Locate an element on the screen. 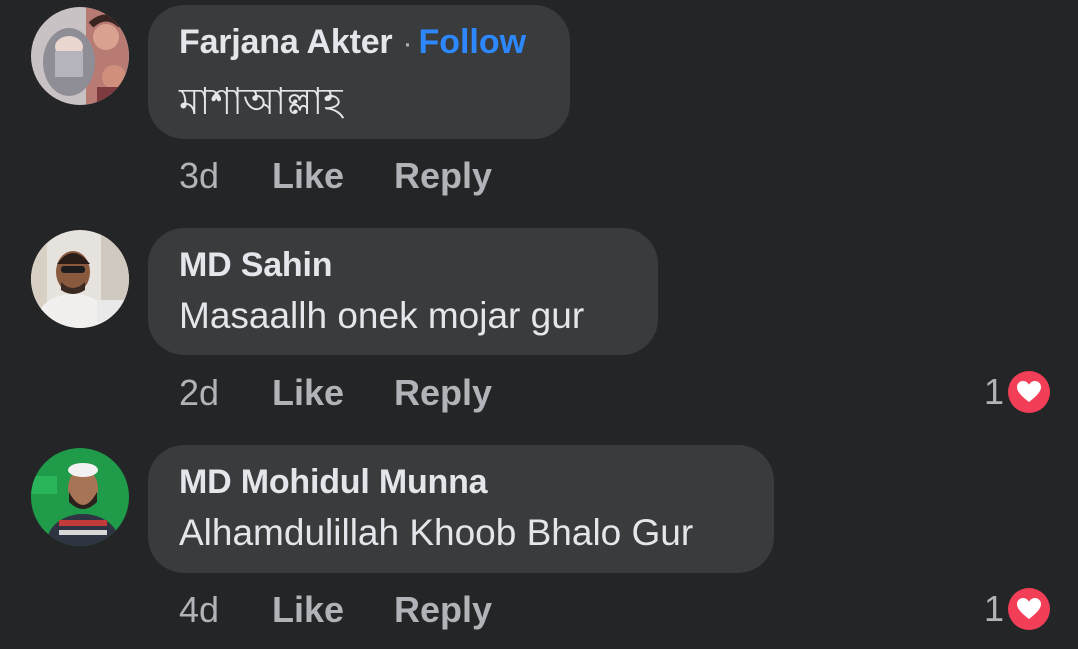  comment-header: MD Sahin is located at coordinates (402, 265).